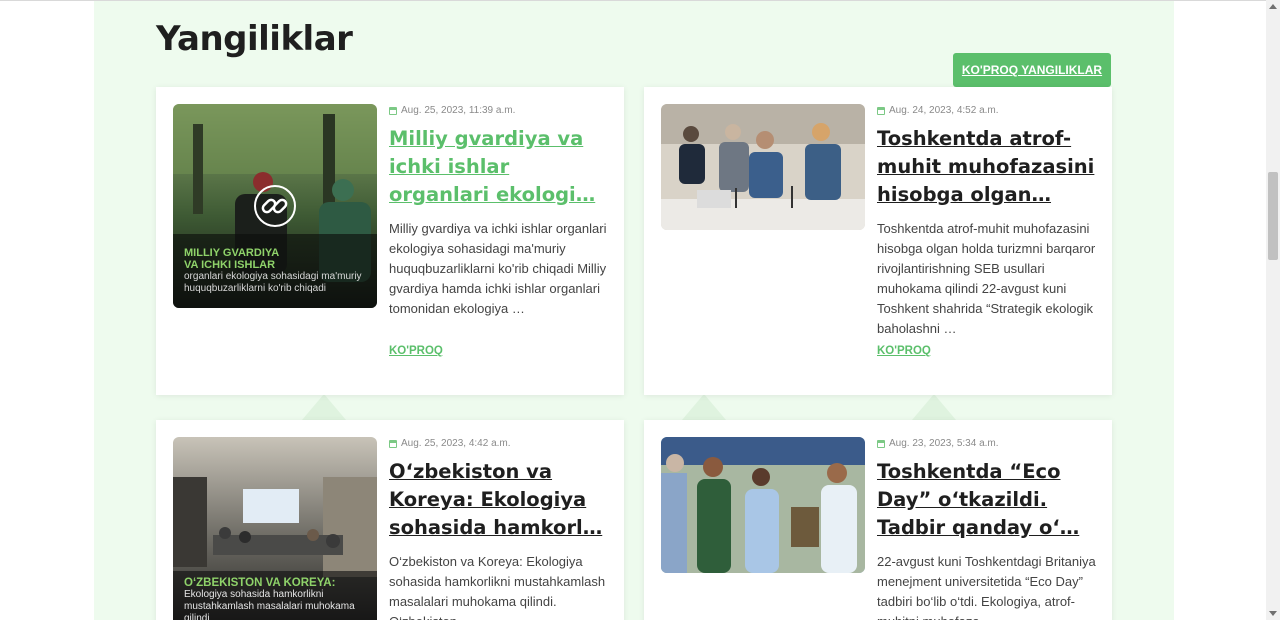  What do you see at coordinates (231, 259) in the screenshot?
I see `image-caption-heading: MILLIY GVARDIYA VA ICHKI ISHLAR` at bounding box center [231, 259].